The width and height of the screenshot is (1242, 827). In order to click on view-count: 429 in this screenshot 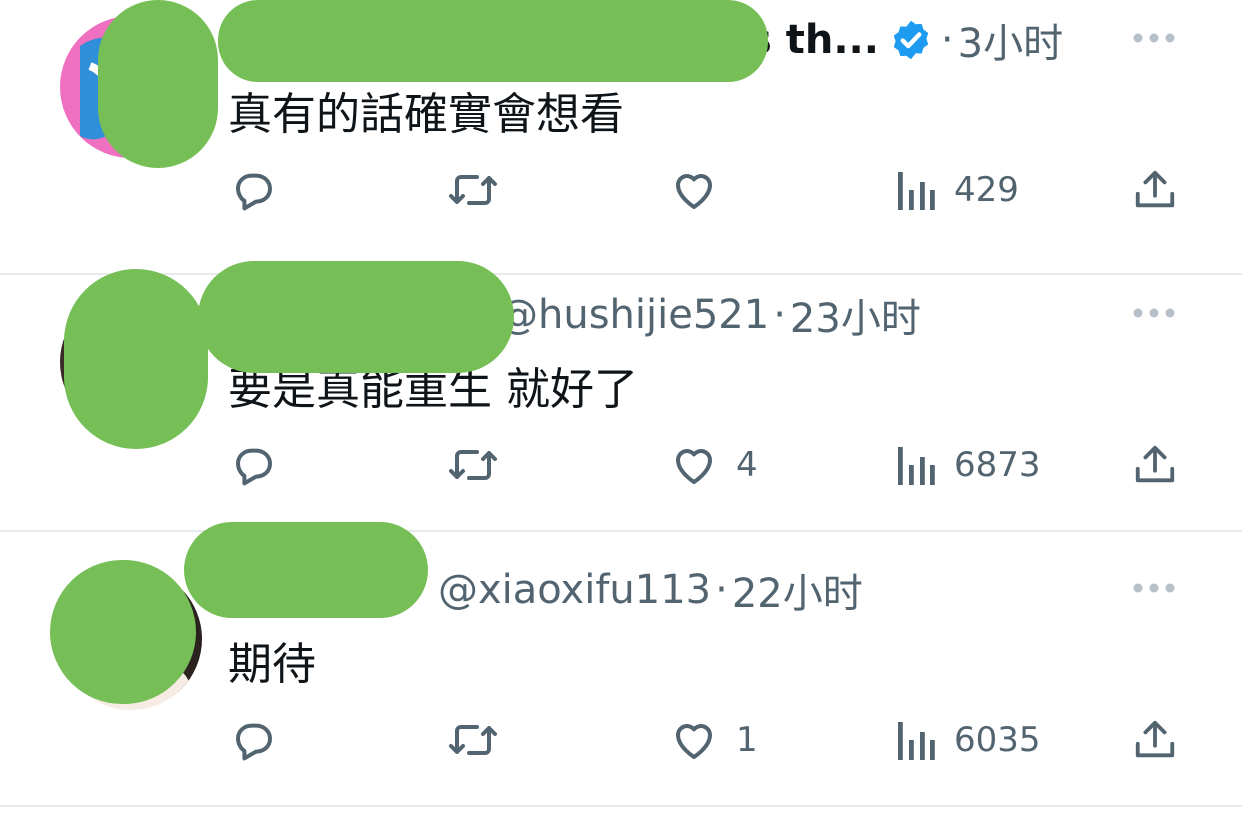, I will do `click(986, 190)`.